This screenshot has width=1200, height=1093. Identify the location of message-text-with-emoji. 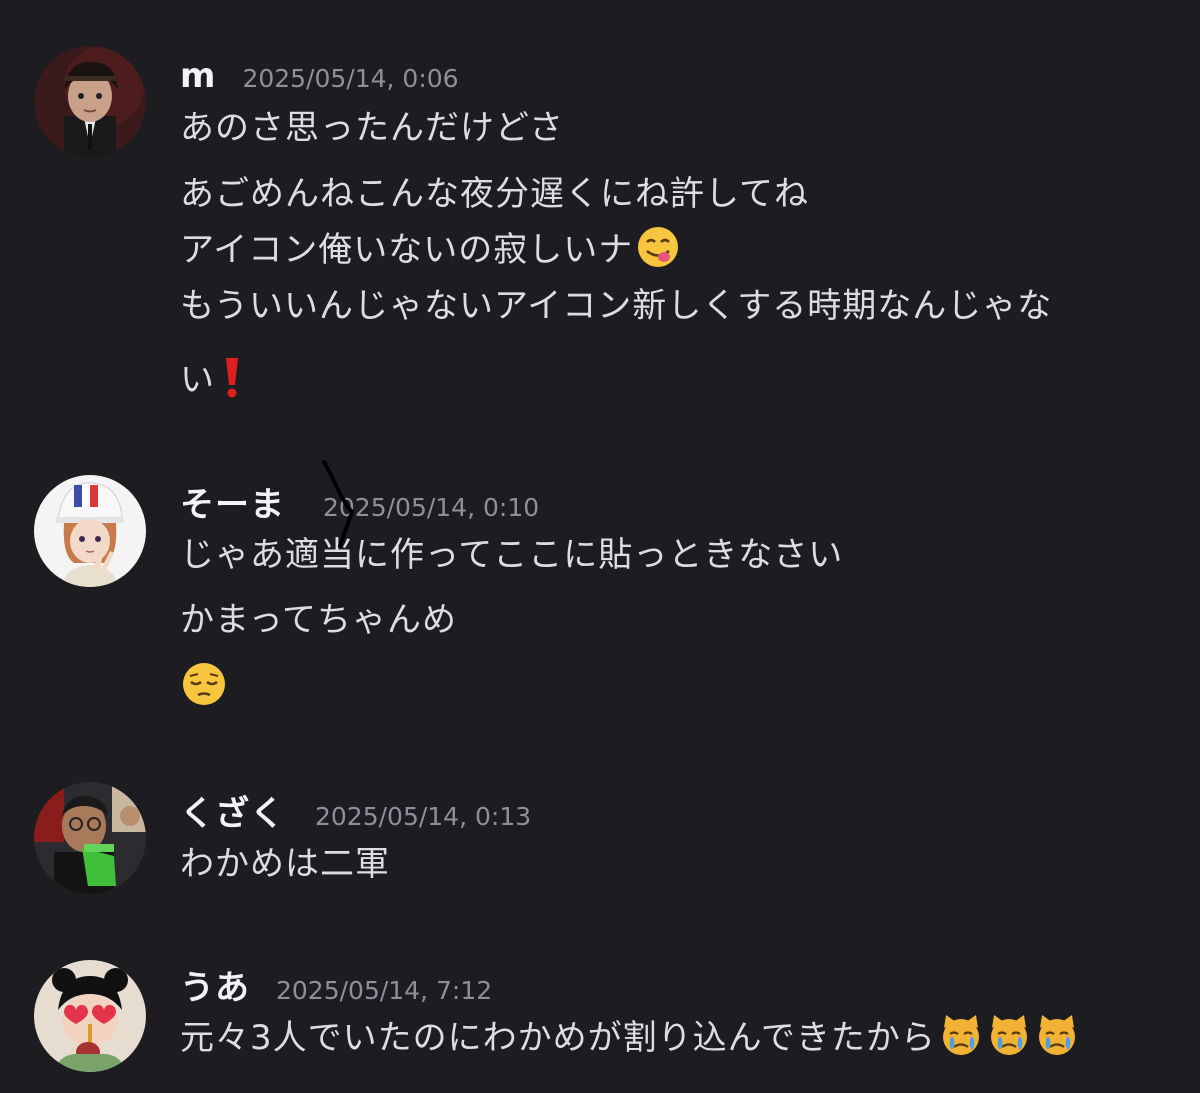
(204, 688).